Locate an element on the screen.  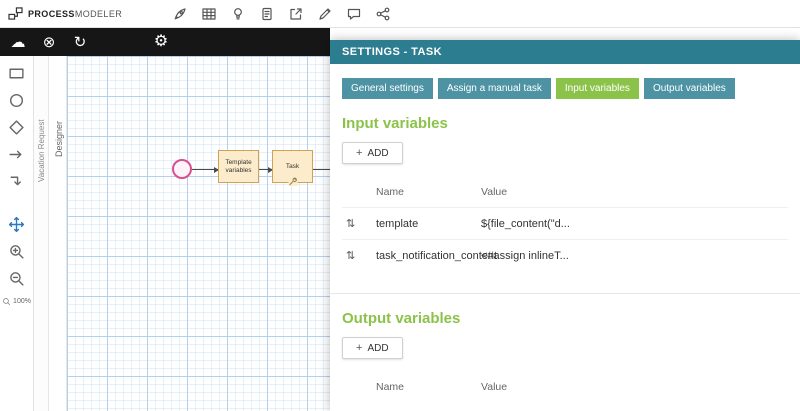
node-label: Template variables is located at coordinates (238, 166).